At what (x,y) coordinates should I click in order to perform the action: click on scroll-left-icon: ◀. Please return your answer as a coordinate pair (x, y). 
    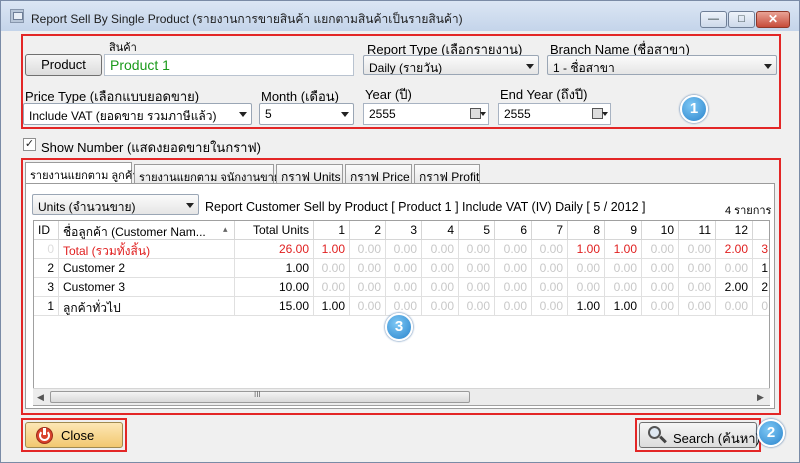
    Looking at the image, I should click on (40, 397).